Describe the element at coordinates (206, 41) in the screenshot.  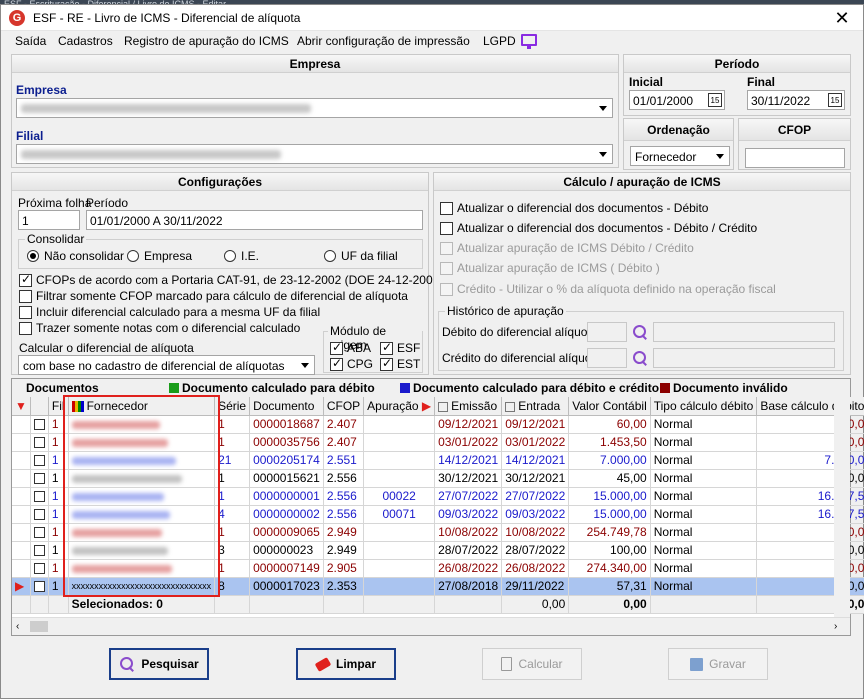
I see `menu-registro-apuracao: Registro de apuração do ICMS` at that location.